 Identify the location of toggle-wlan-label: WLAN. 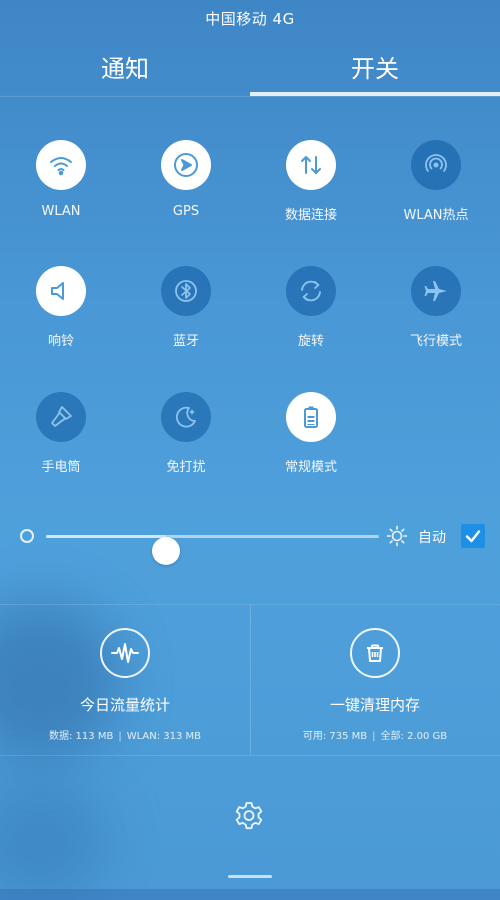
(61, 211).